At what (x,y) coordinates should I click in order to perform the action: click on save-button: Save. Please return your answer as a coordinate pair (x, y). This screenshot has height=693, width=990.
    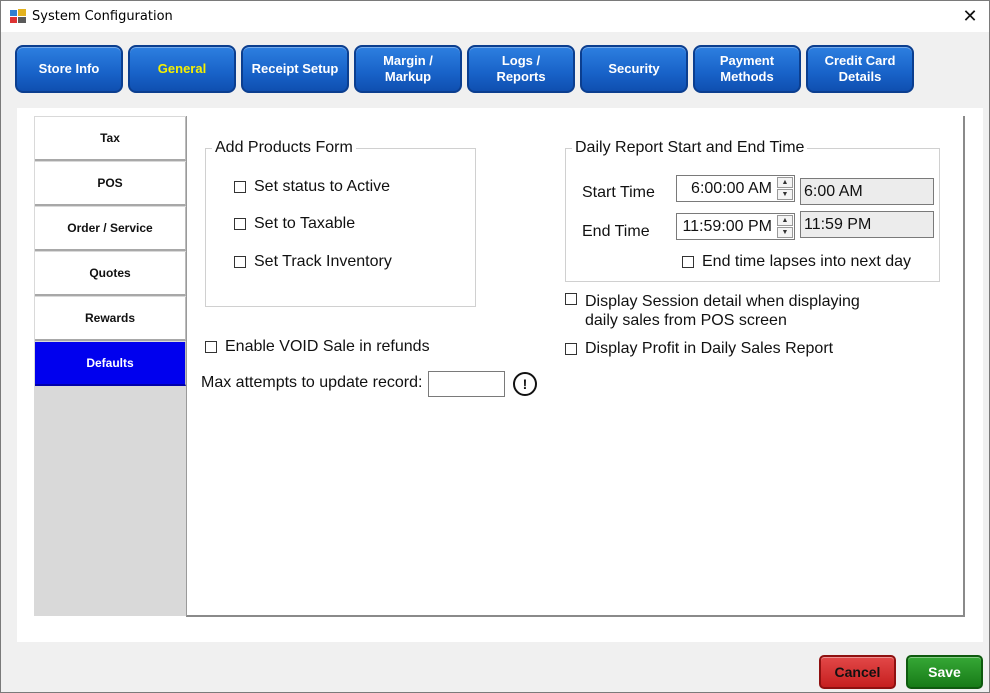
    Looking at the image, I should click on (944, 672).